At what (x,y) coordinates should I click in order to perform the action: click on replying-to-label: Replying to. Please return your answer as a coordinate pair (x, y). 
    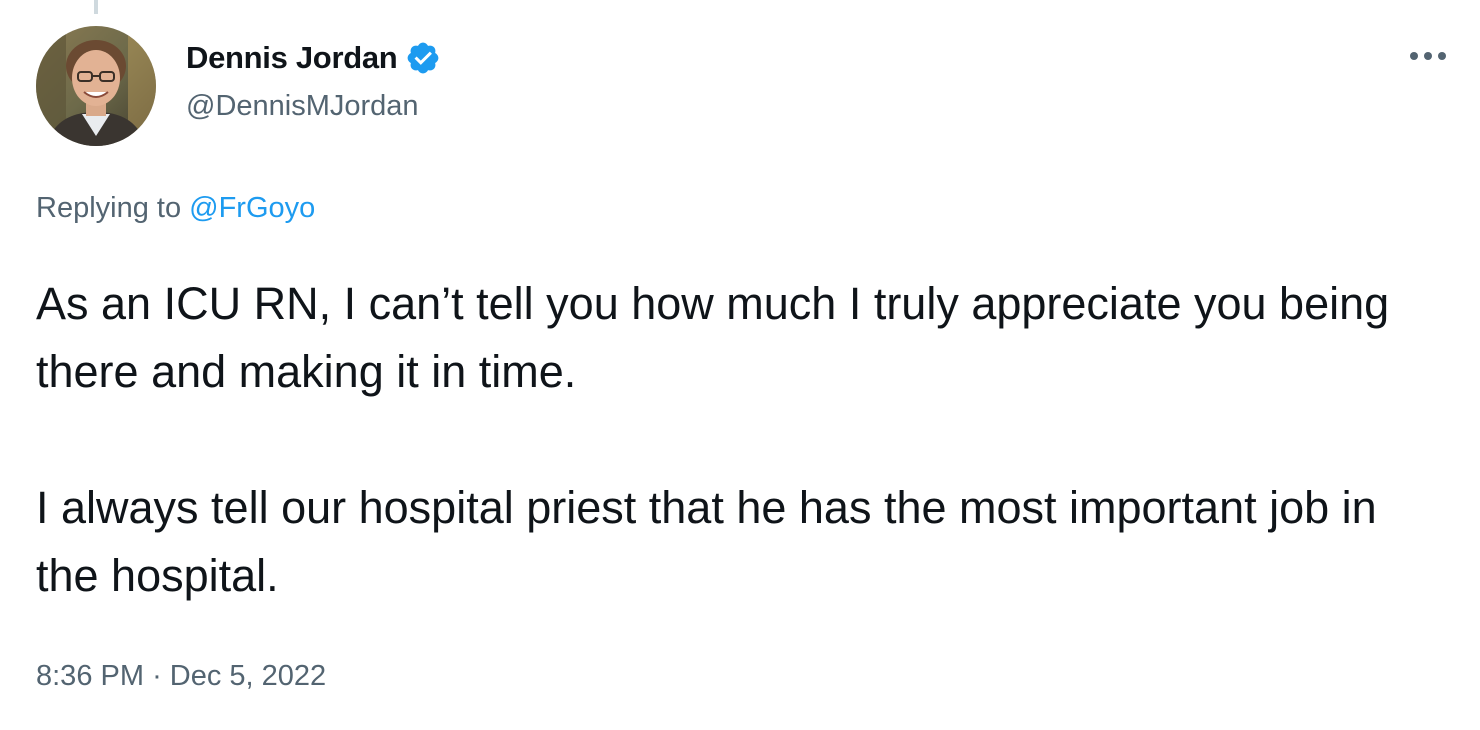
    Looking at the image, I should click on (109, 208).